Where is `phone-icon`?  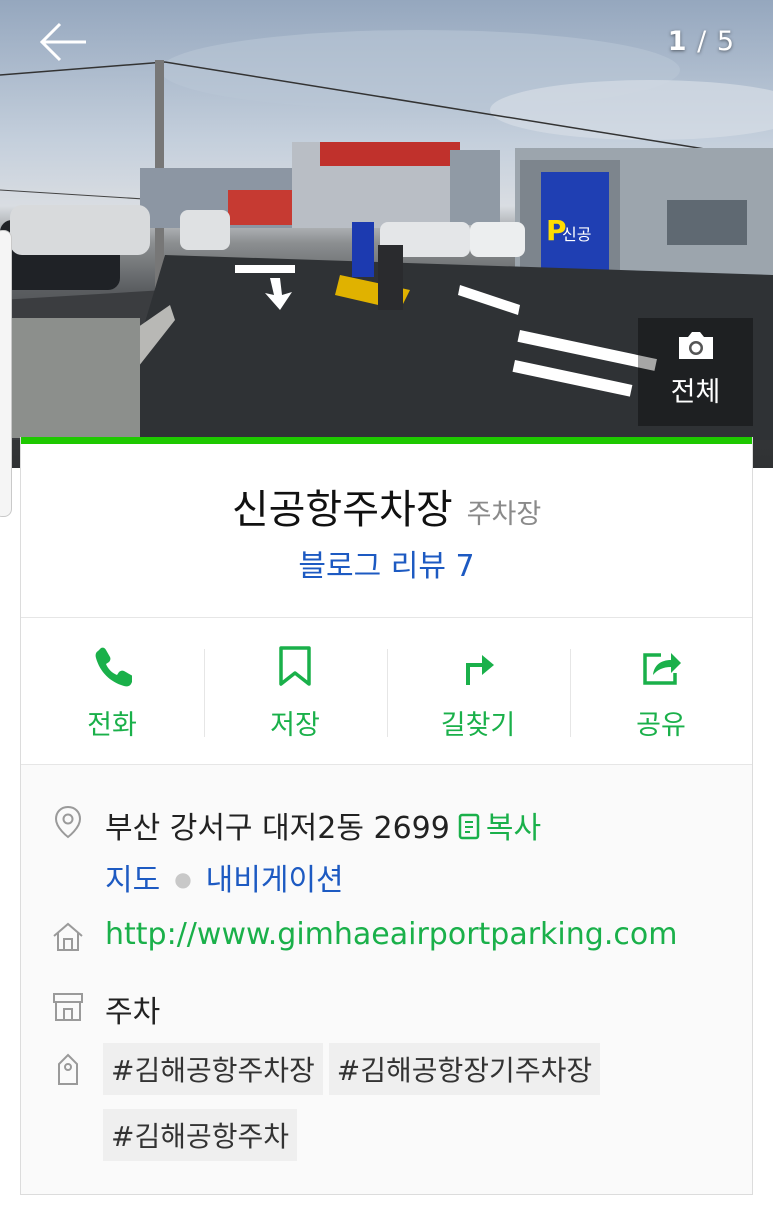
phone-icon is located at coordinates (113, 667).